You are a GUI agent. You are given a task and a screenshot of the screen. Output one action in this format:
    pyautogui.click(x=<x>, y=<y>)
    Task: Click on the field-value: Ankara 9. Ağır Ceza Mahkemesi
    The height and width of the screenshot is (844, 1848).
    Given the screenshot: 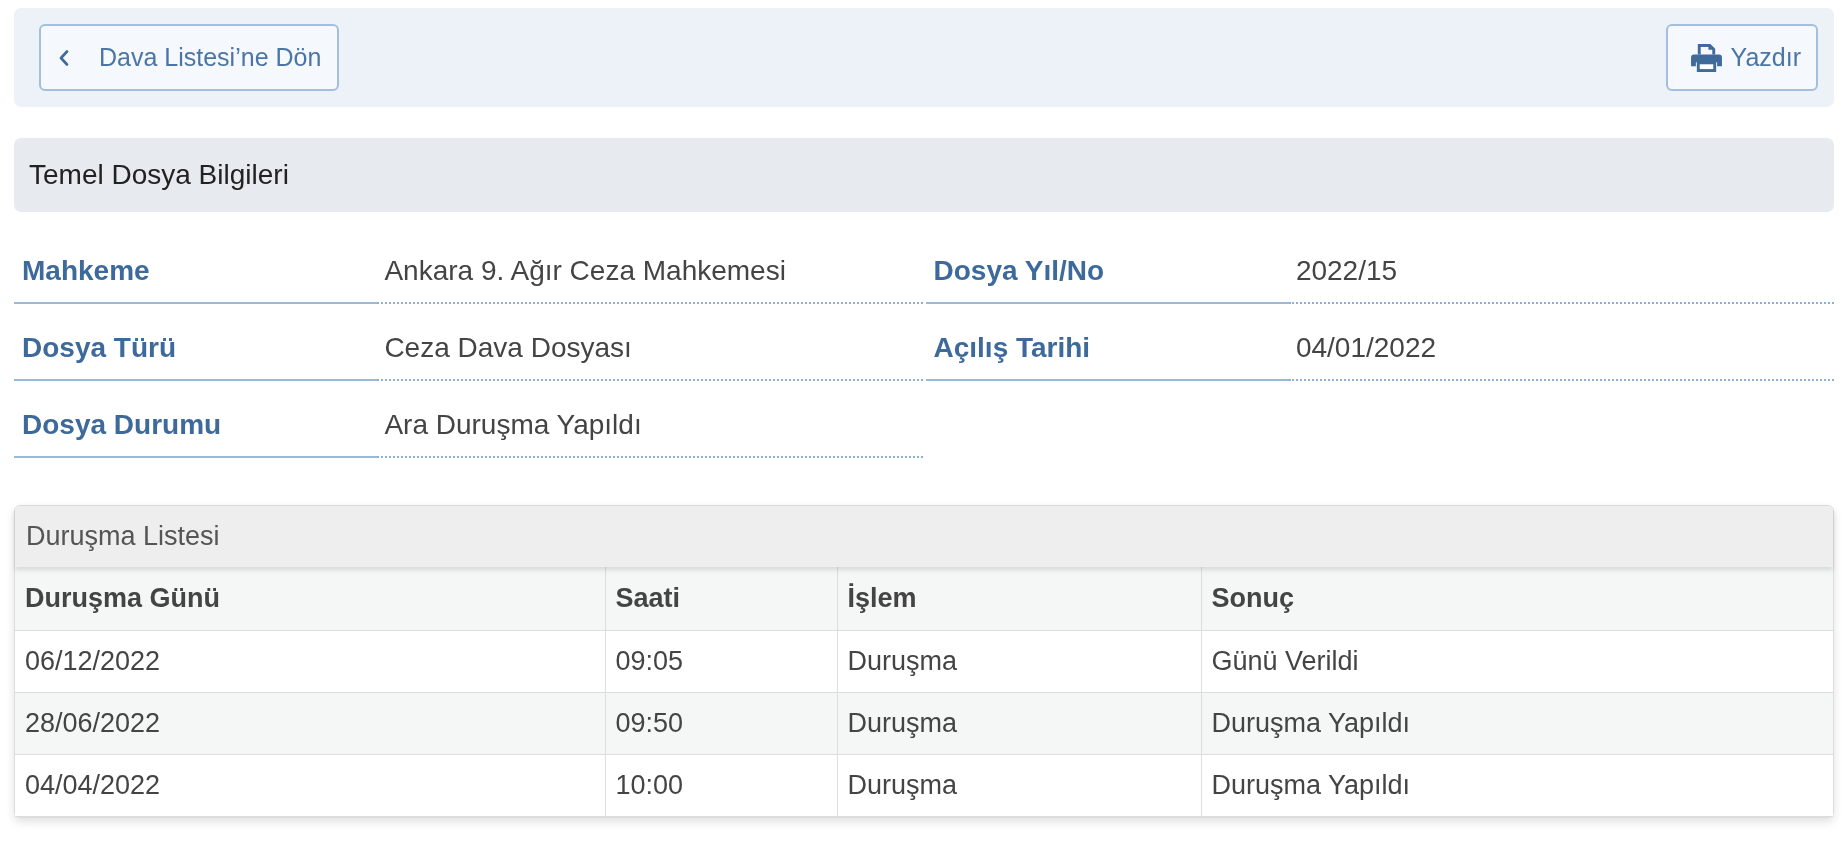 What is the action you would take?
    pyautogui.click(x=650, y=272)
    